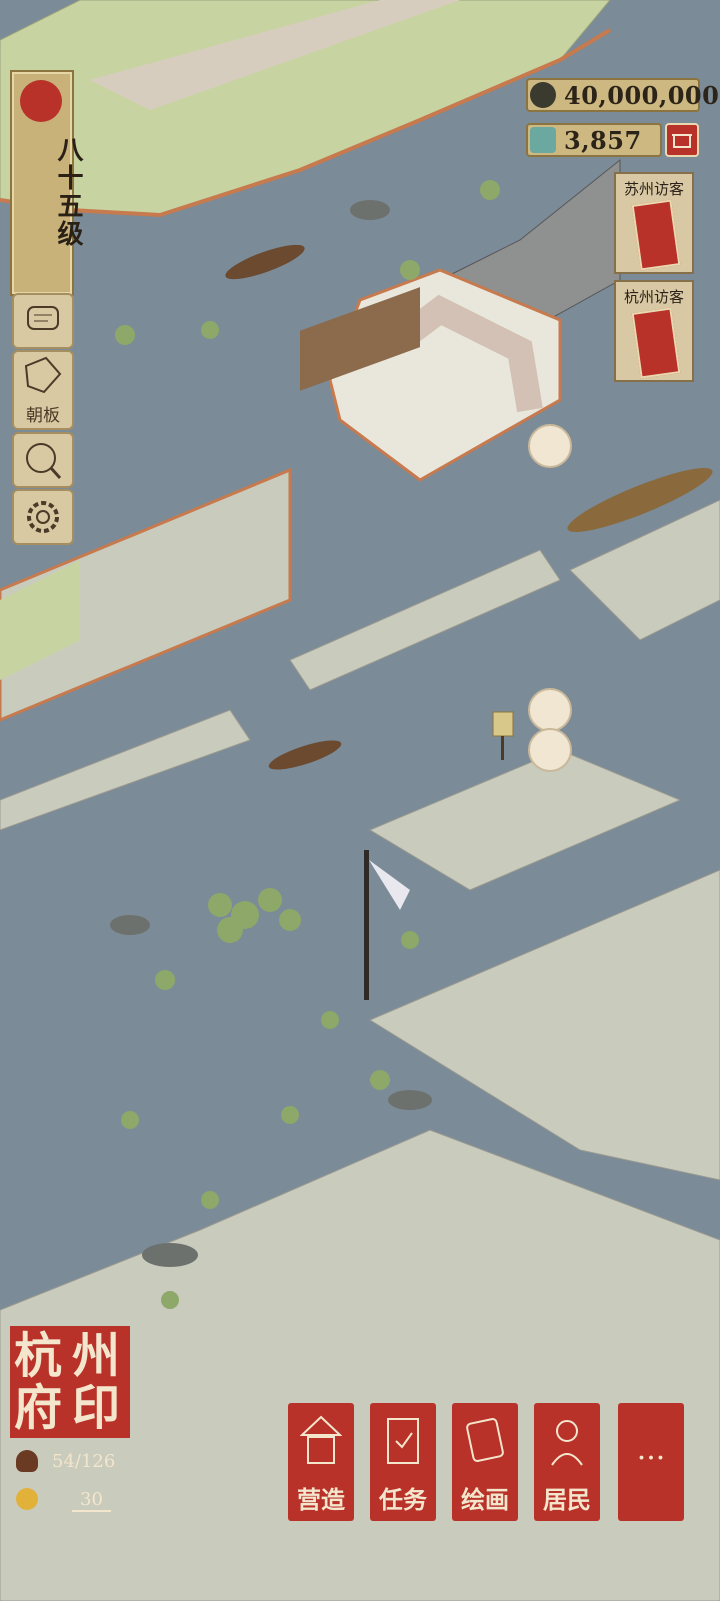 Image resolution: width=720 pixels, height=1601 pixels. I want to click on residents-button: 居民, so click(567, 1462).